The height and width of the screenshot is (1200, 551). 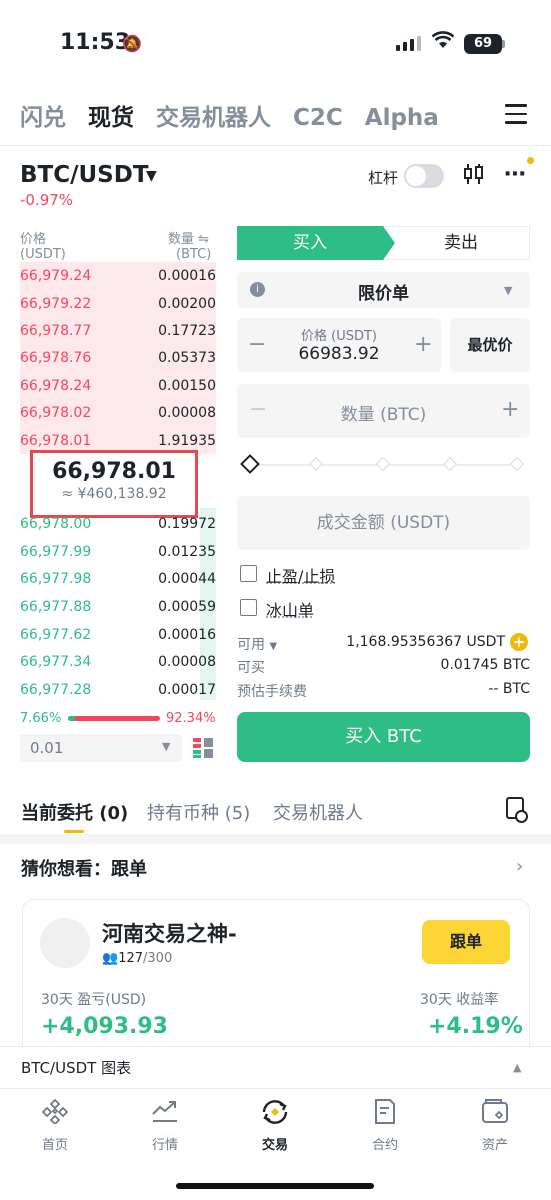 What do you see at coordinates (56, 524) in the screenshot?
I see `bid-price: 66,978.00` at bounding box center [56, 524].